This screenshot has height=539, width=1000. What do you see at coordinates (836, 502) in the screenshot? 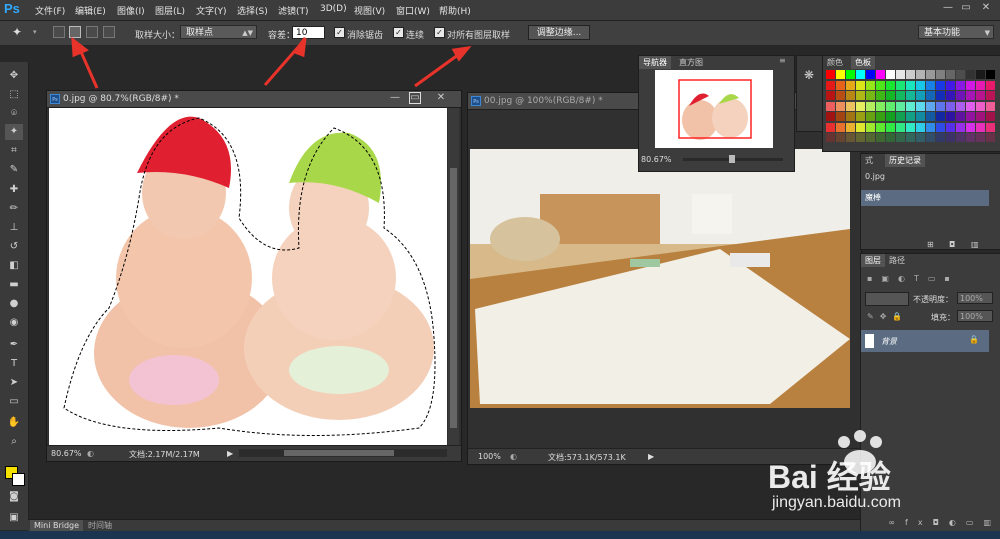
I see `watermark-url: jingyan.baidu.com` at bounding box center [836, 502].